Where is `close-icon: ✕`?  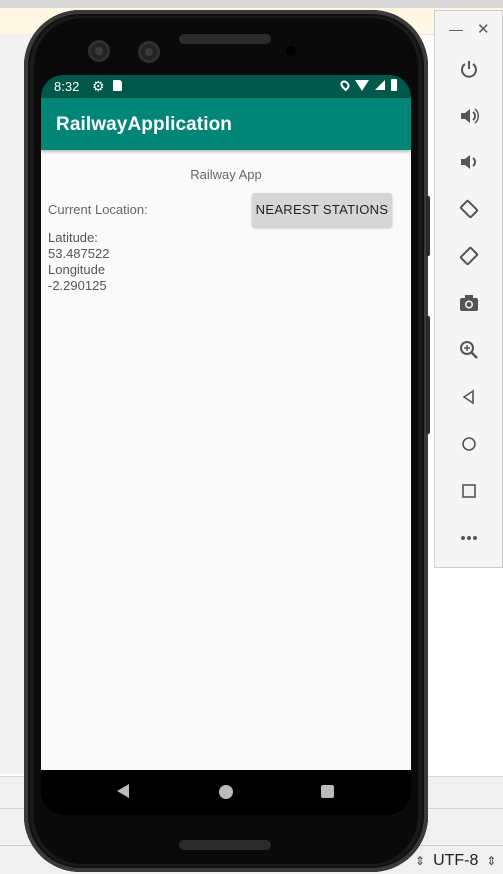
close-icon: ✕ is located at coordinates (483, 29).